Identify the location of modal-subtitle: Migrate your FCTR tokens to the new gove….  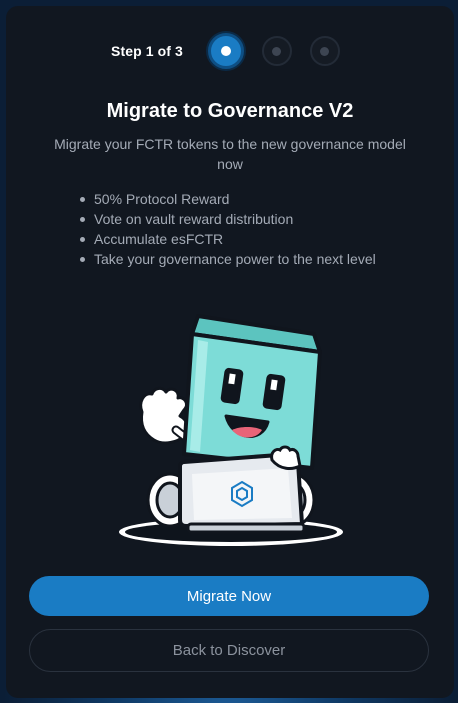
(230, 154).